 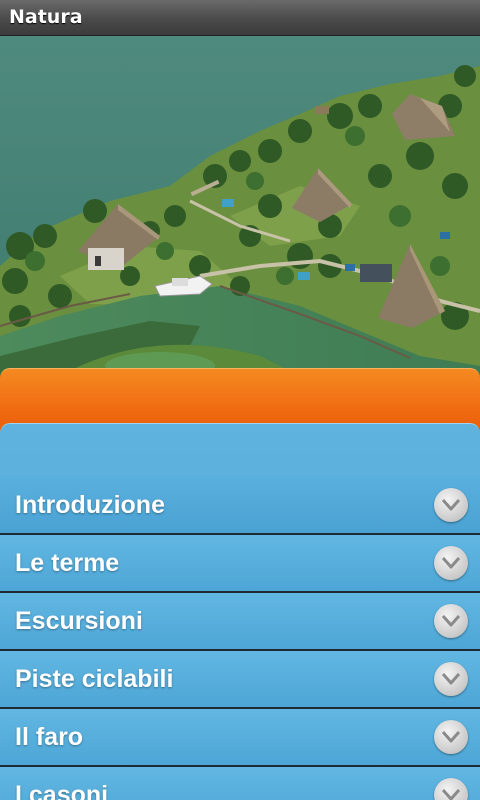 I want to click on menu-item-le-terme: Le terme, so click(x=240, y=564).